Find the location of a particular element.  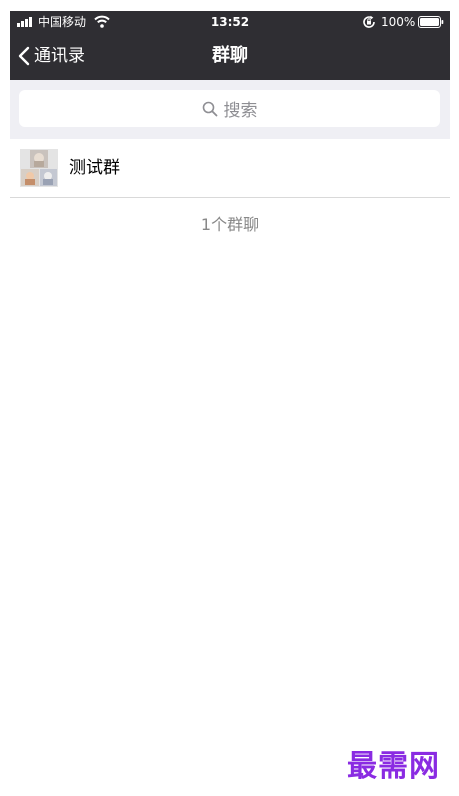

group-avatar-collage-image is located at coordinates (39, 168).